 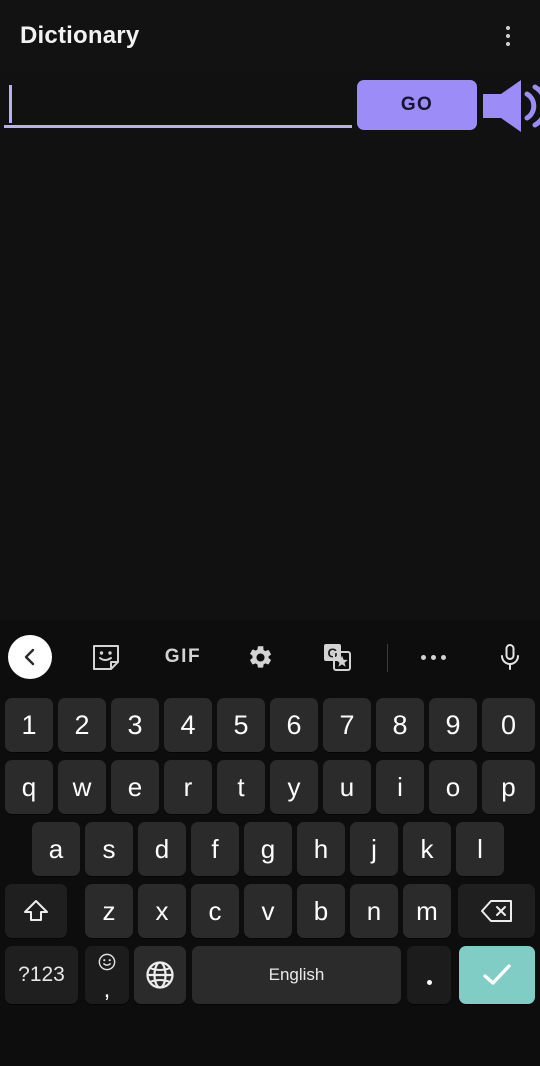 What do you see at coordinates (29, 787) in the screenshot?
I see `key-q: q` at bounding box center [29, 787].